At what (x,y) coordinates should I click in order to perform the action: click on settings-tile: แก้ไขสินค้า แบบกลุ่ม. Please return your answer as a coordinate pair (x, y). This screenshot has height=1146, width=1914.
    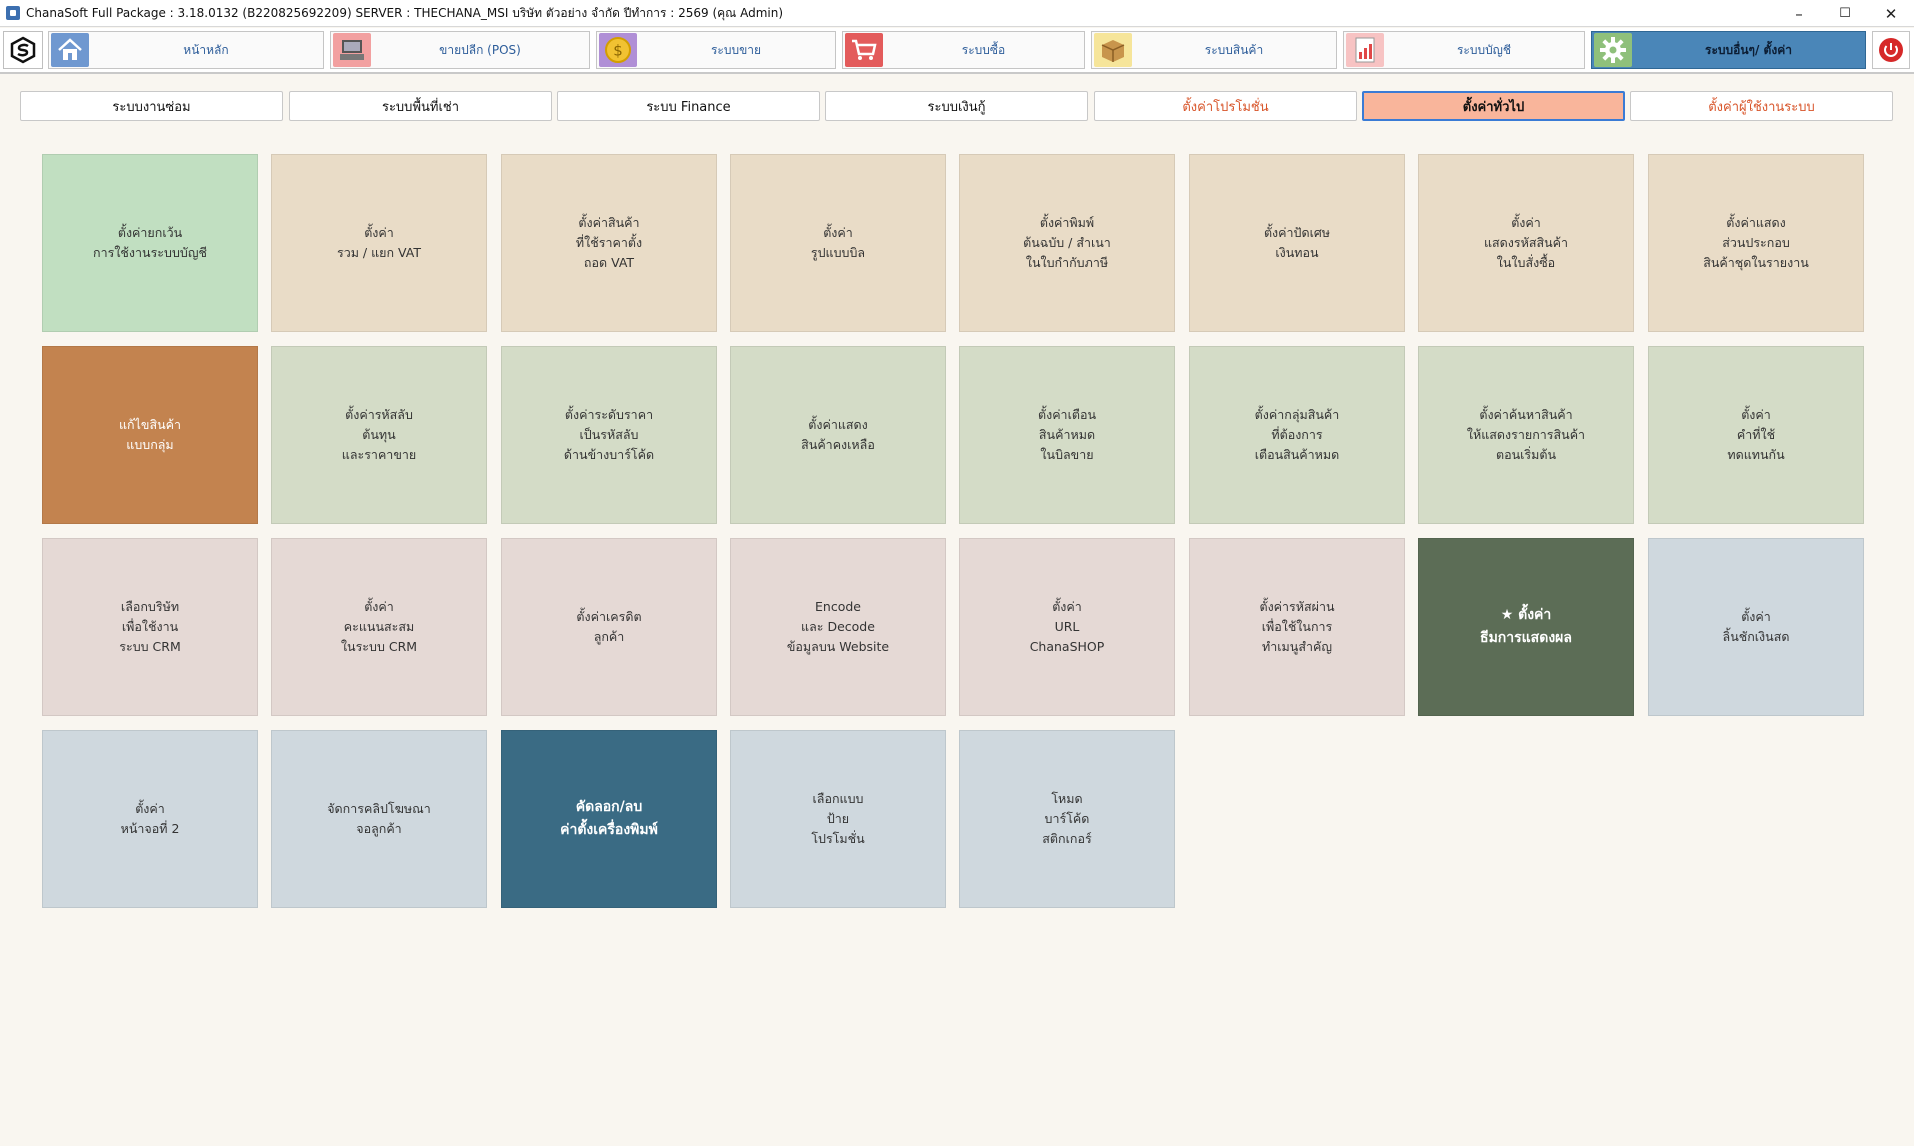
    Looking at the image, I should click on (150, 435).